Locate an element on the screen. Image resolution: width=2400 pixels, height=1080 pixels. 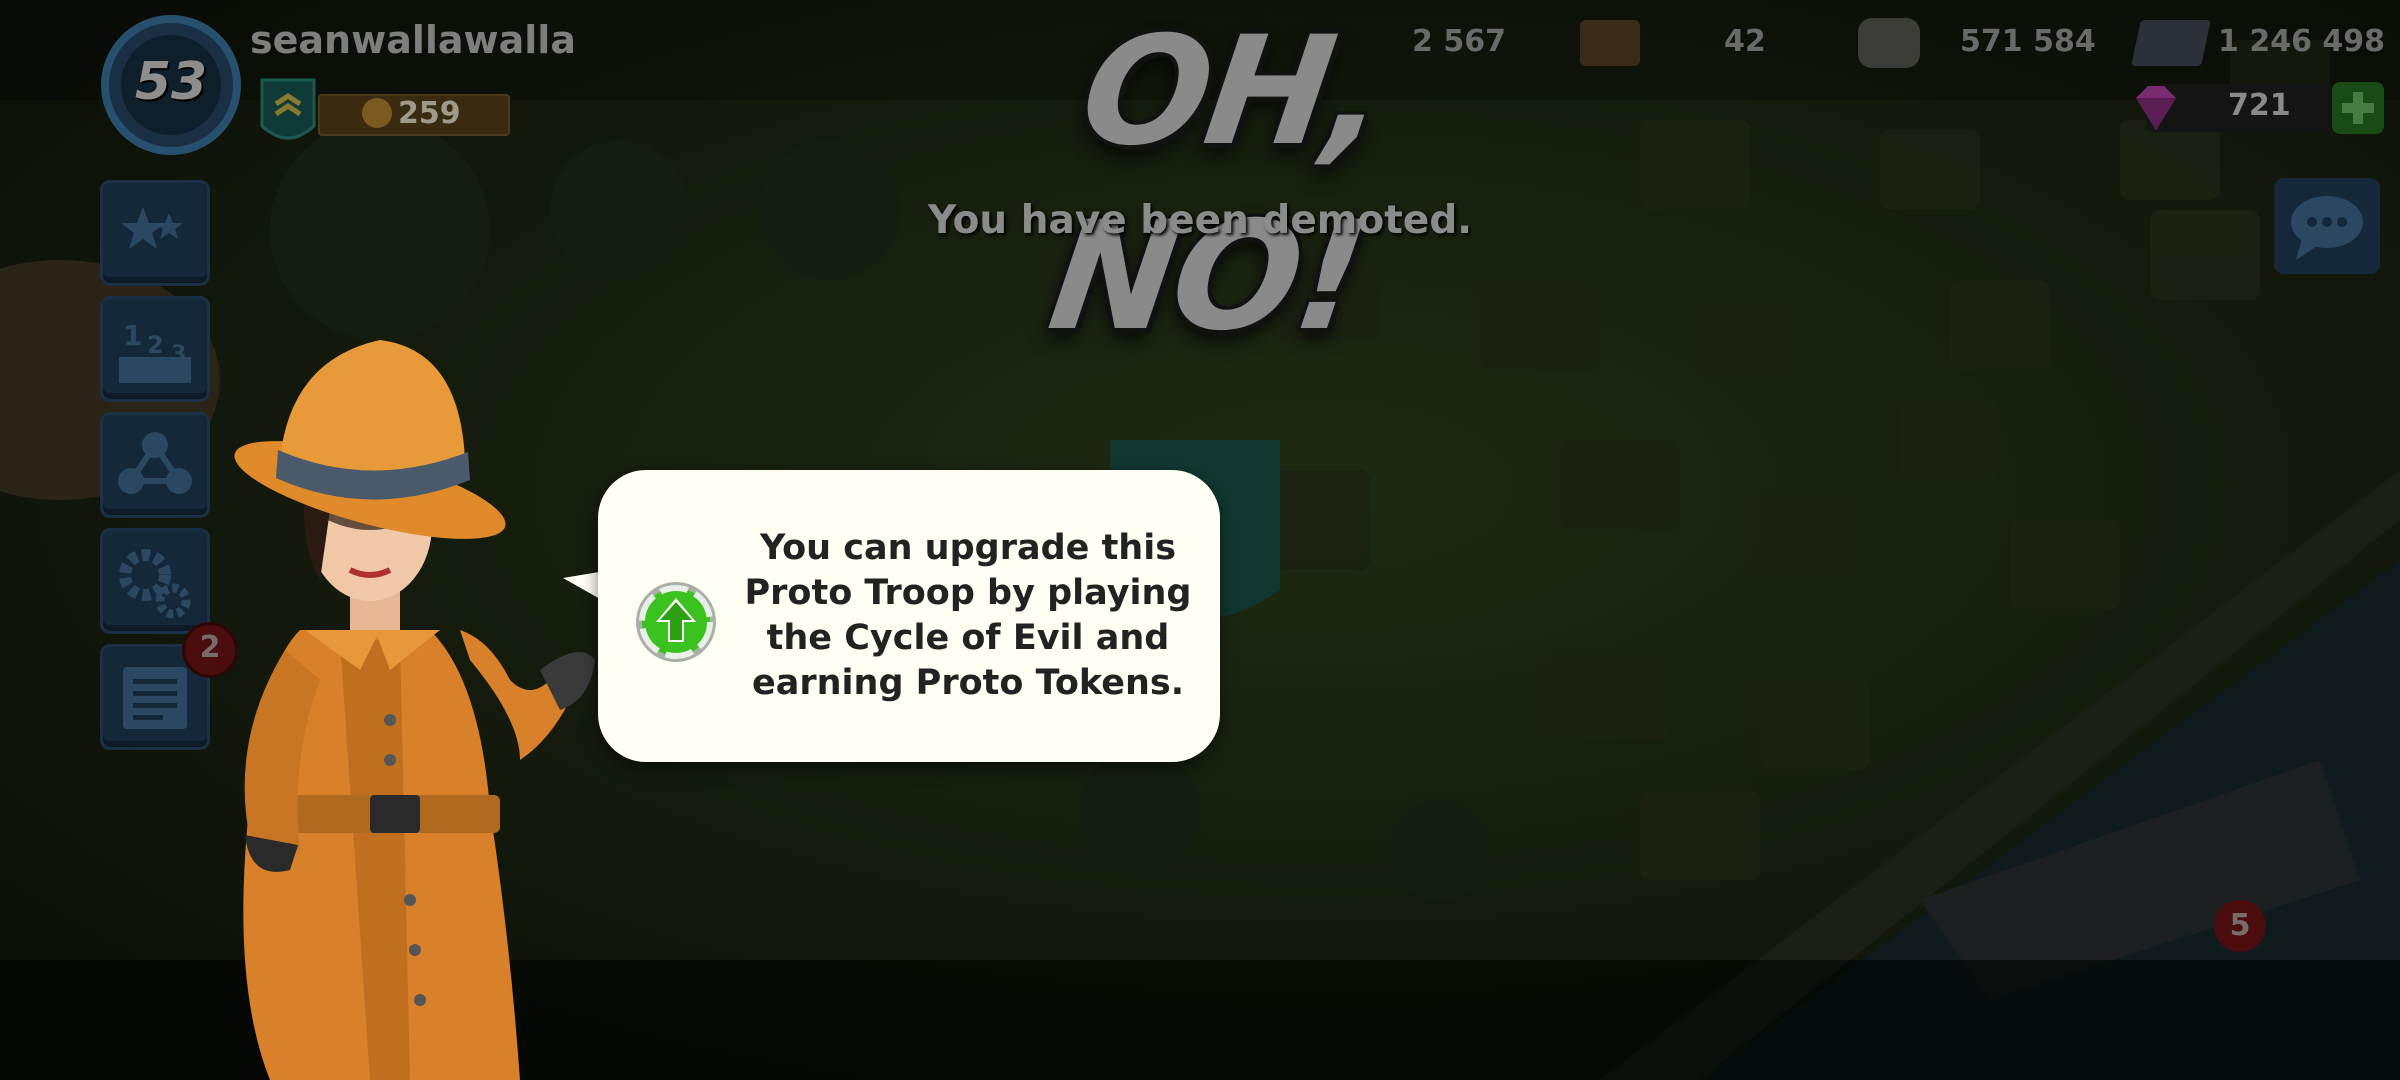
rank-icon is located at coordinates (288, 109).